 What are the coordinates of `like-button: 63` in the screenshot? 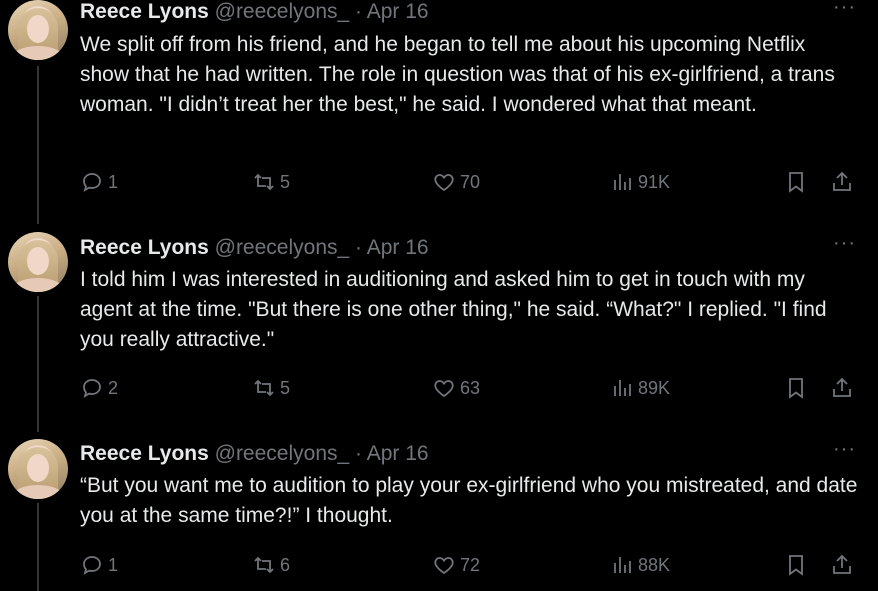 It's located at (456, 388).